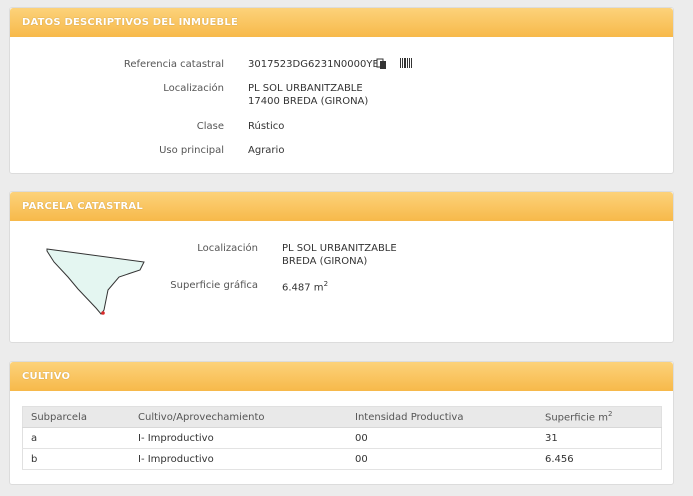 This screenshot has height=496, width=693. What do you see at coordinates (191, 150) in the screenshot?
I see `uso-principal-label: Uso principal` at bounding box center [191, 150].